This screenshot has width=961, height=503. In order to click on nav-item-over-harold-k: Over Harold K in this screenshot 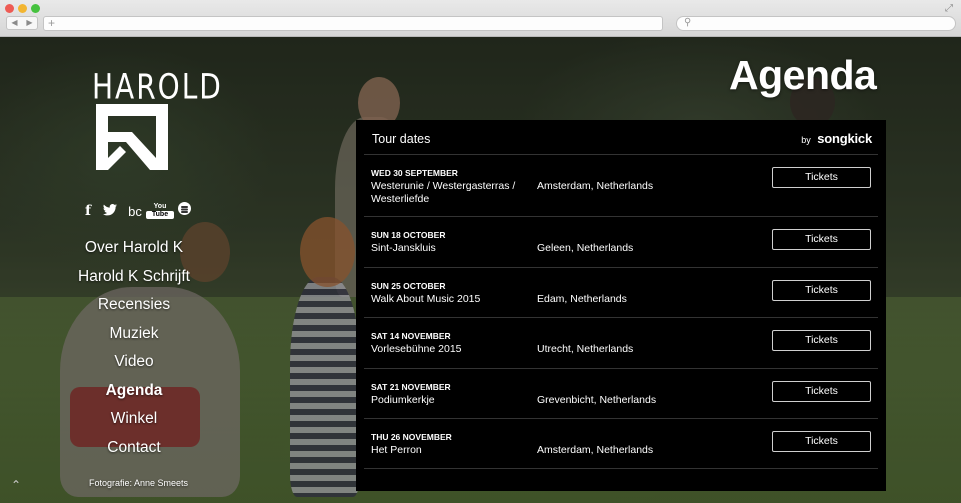, I will do `click(134, 251)`.